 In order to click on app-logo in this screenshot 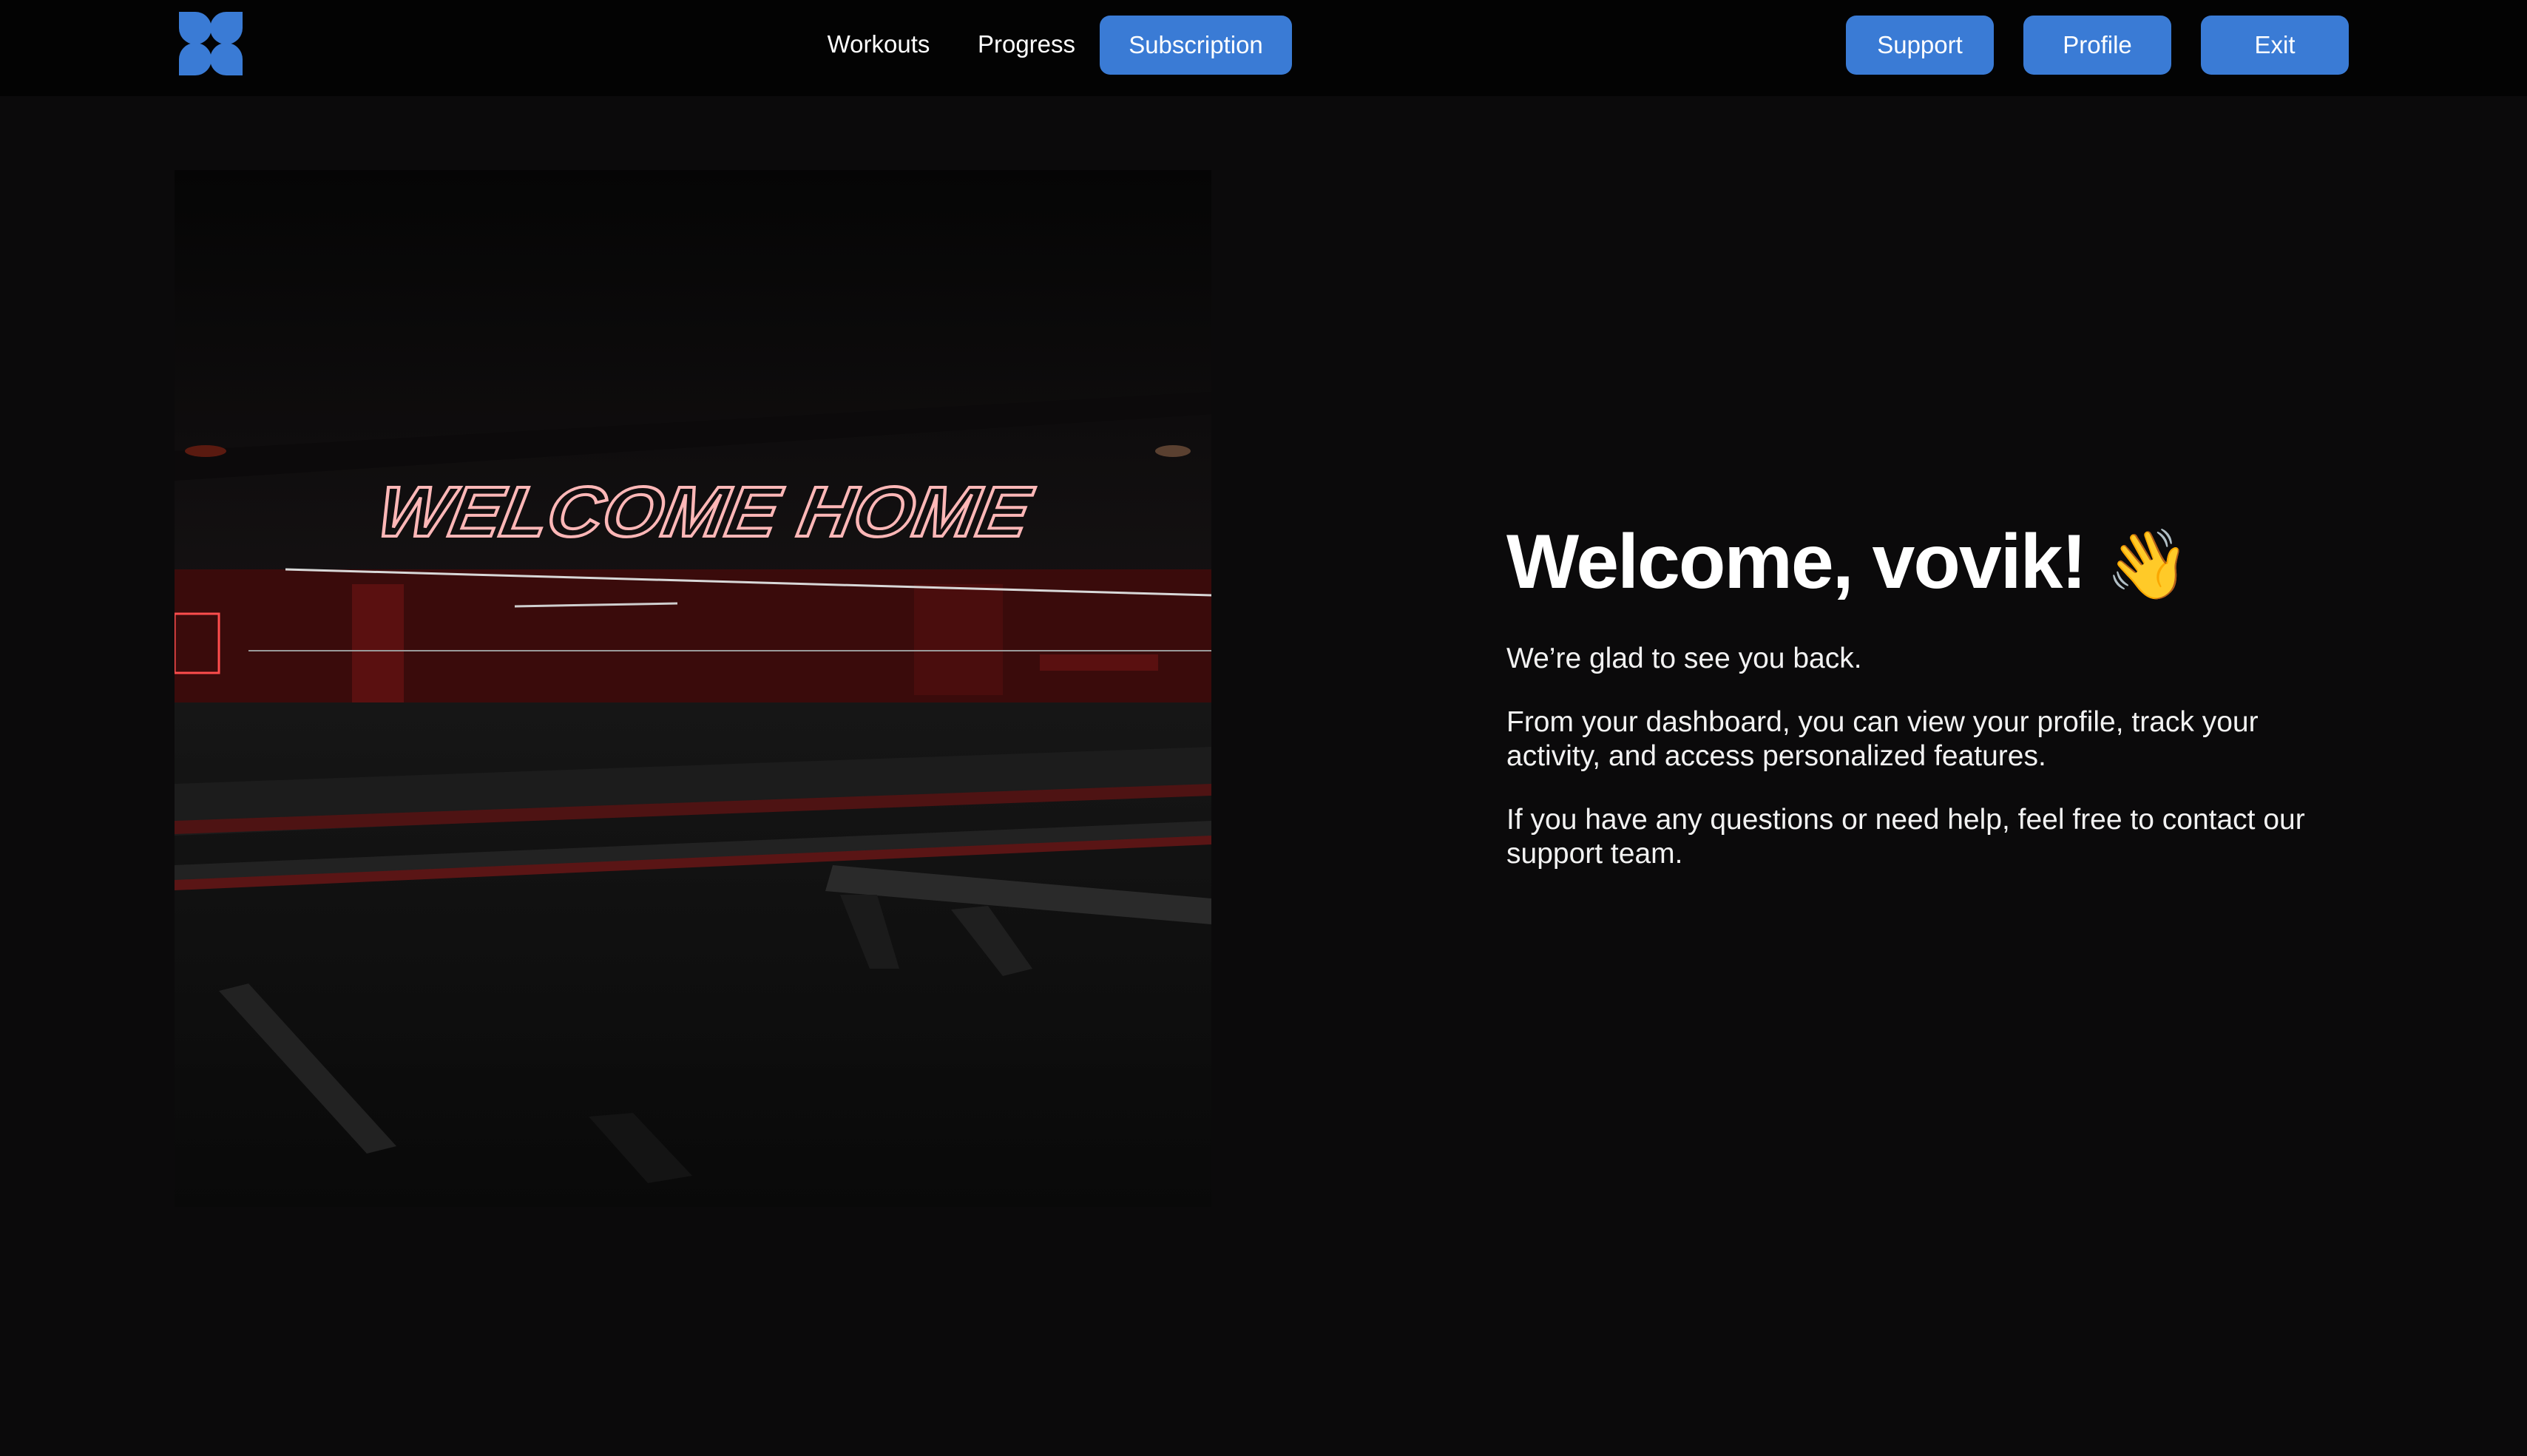, I will do `click(211, 43)`.